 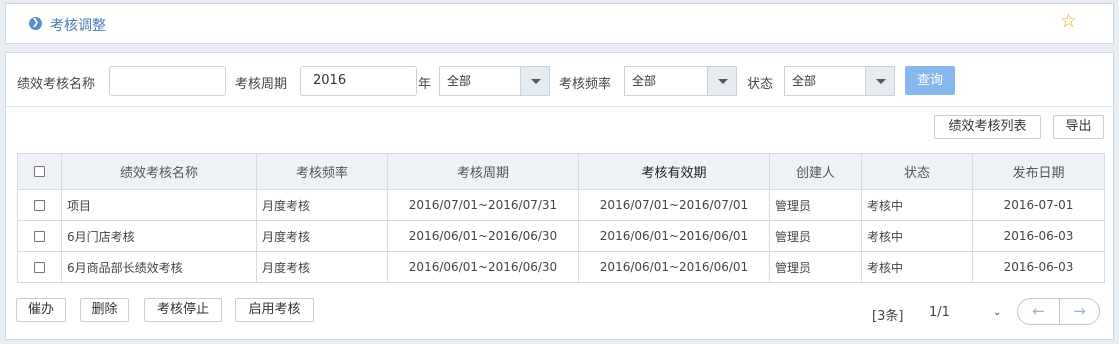 I want to click on period-label: 考核周期, so click(x=261, y=84).